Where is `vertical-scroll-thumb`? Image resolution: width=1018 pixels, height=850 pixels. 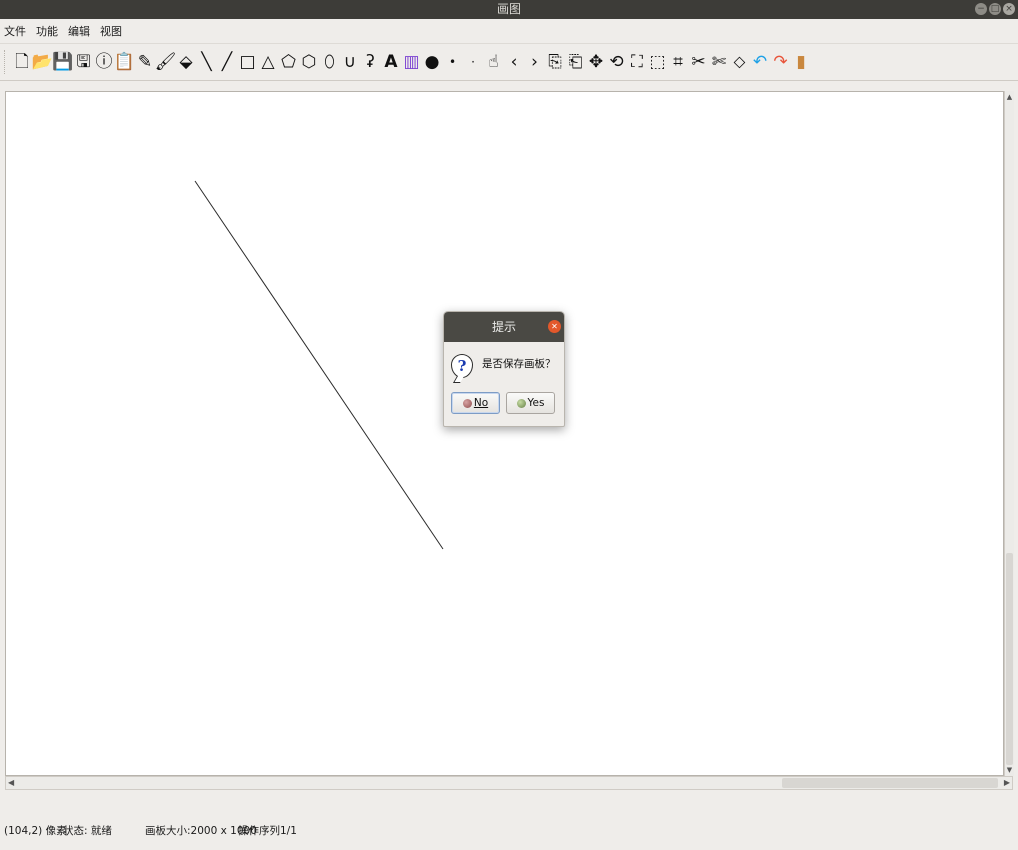
vertical-scroll-thumb is located at coordinates (1009, 659).